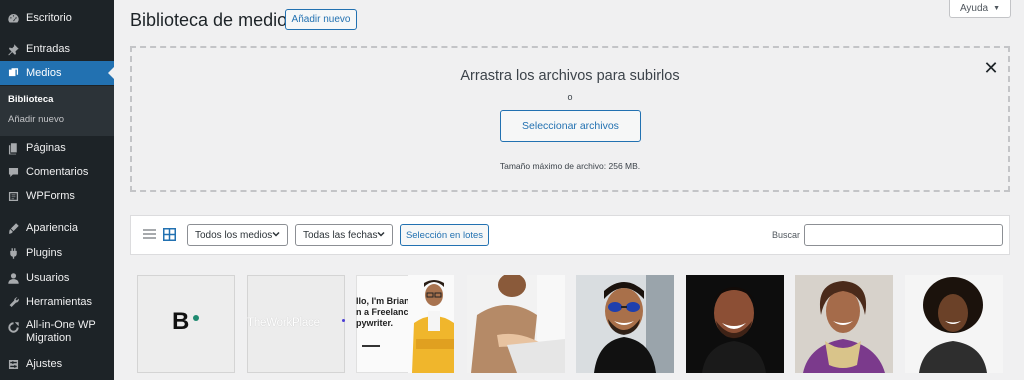  What do you see at coordinates (44, 364) in the screenshot?
I see `sidebar-item-label: Ajustes` at bounding box center [44, 364].